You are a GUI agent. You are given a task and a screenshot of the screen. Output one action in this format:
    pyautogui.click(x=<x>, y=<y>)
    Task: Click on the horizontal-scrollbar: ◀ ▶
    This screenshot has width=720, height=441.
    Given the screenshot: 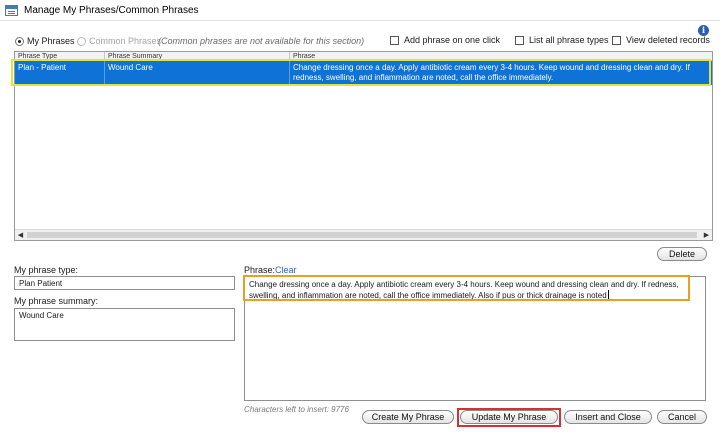 What is the action you would take?
    pyautogui.click(x=363, y=234)
    